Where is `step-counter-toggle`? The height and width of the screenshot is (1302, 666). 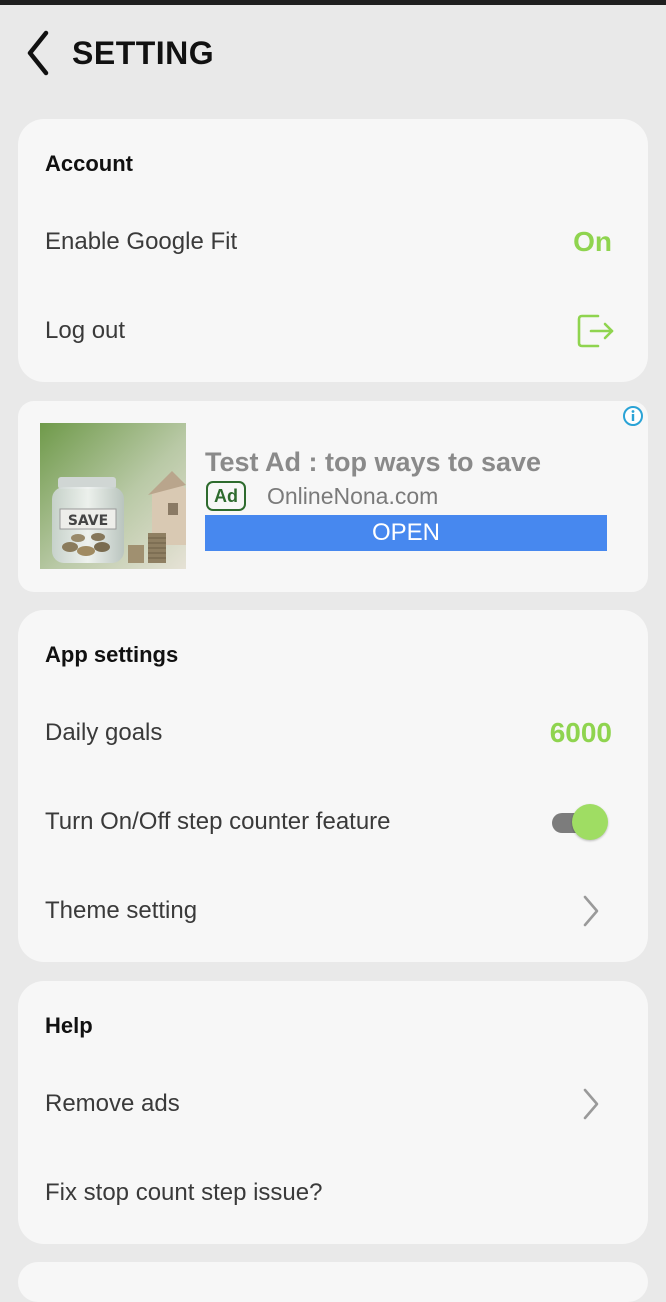
step-counter-toggle is located at coordinates (579, 822).